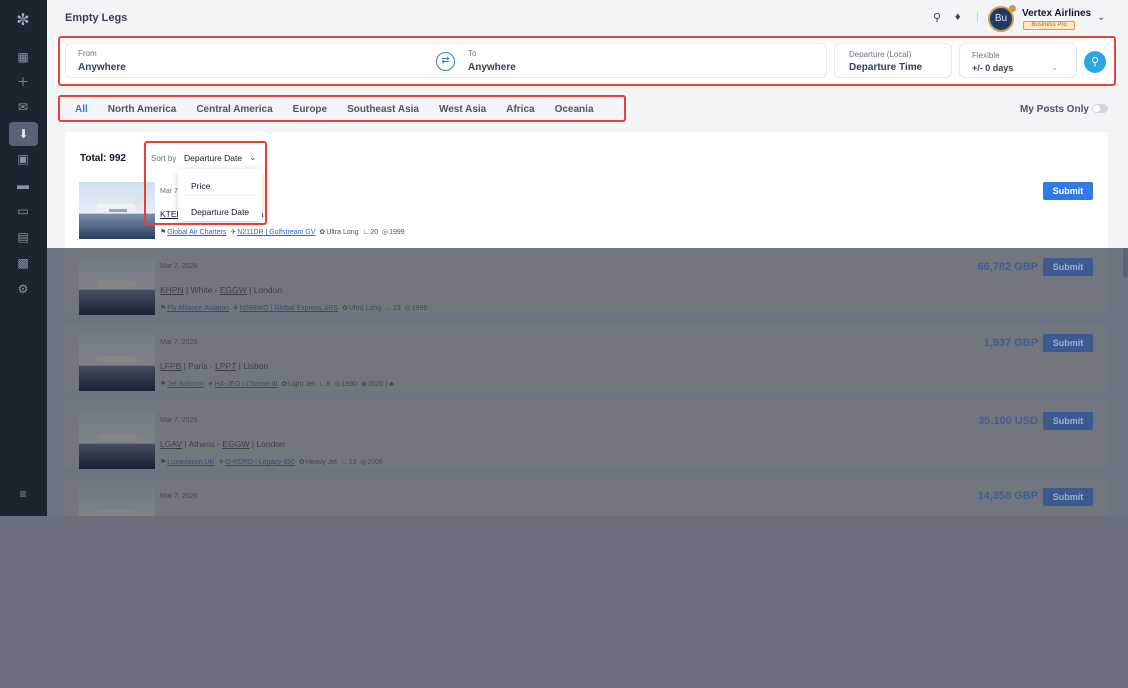 The height and width of the screenshot is (688, 1128). Describe the element at coordinates (1056, 13) in the screenshot. I see `company-name: Vertex Airlines` at that location.